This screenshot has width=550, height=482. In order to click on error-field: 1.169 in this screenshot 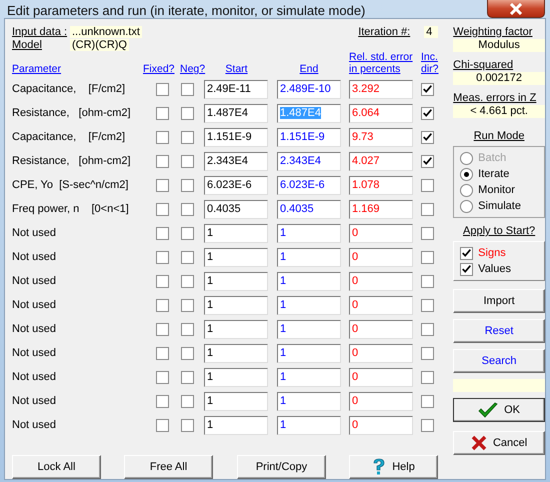, I will do `click(381, 209)`.